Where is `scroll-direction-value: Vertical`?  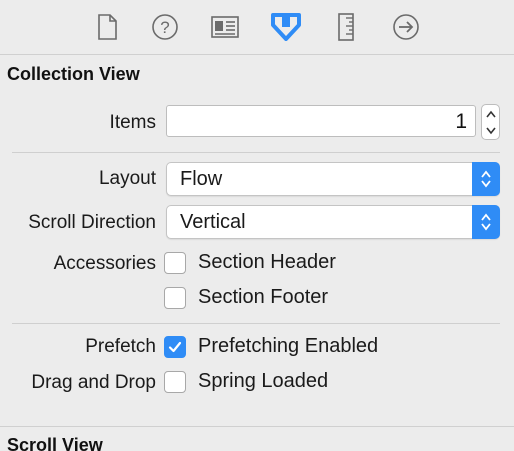 scroll-direction-value: Vertical is located at coordinates (213, 222).